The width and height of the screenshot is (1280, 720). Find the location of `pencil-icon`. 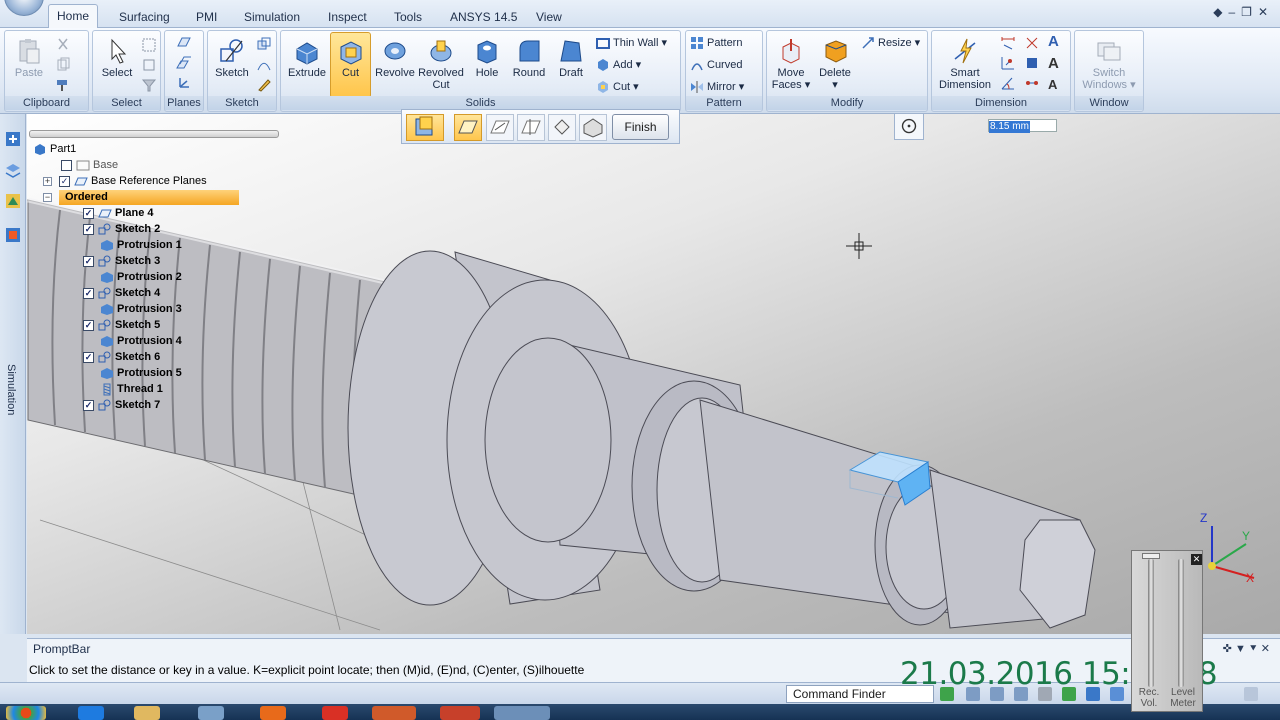

pencil-icon is located at coordinates (264, 85).